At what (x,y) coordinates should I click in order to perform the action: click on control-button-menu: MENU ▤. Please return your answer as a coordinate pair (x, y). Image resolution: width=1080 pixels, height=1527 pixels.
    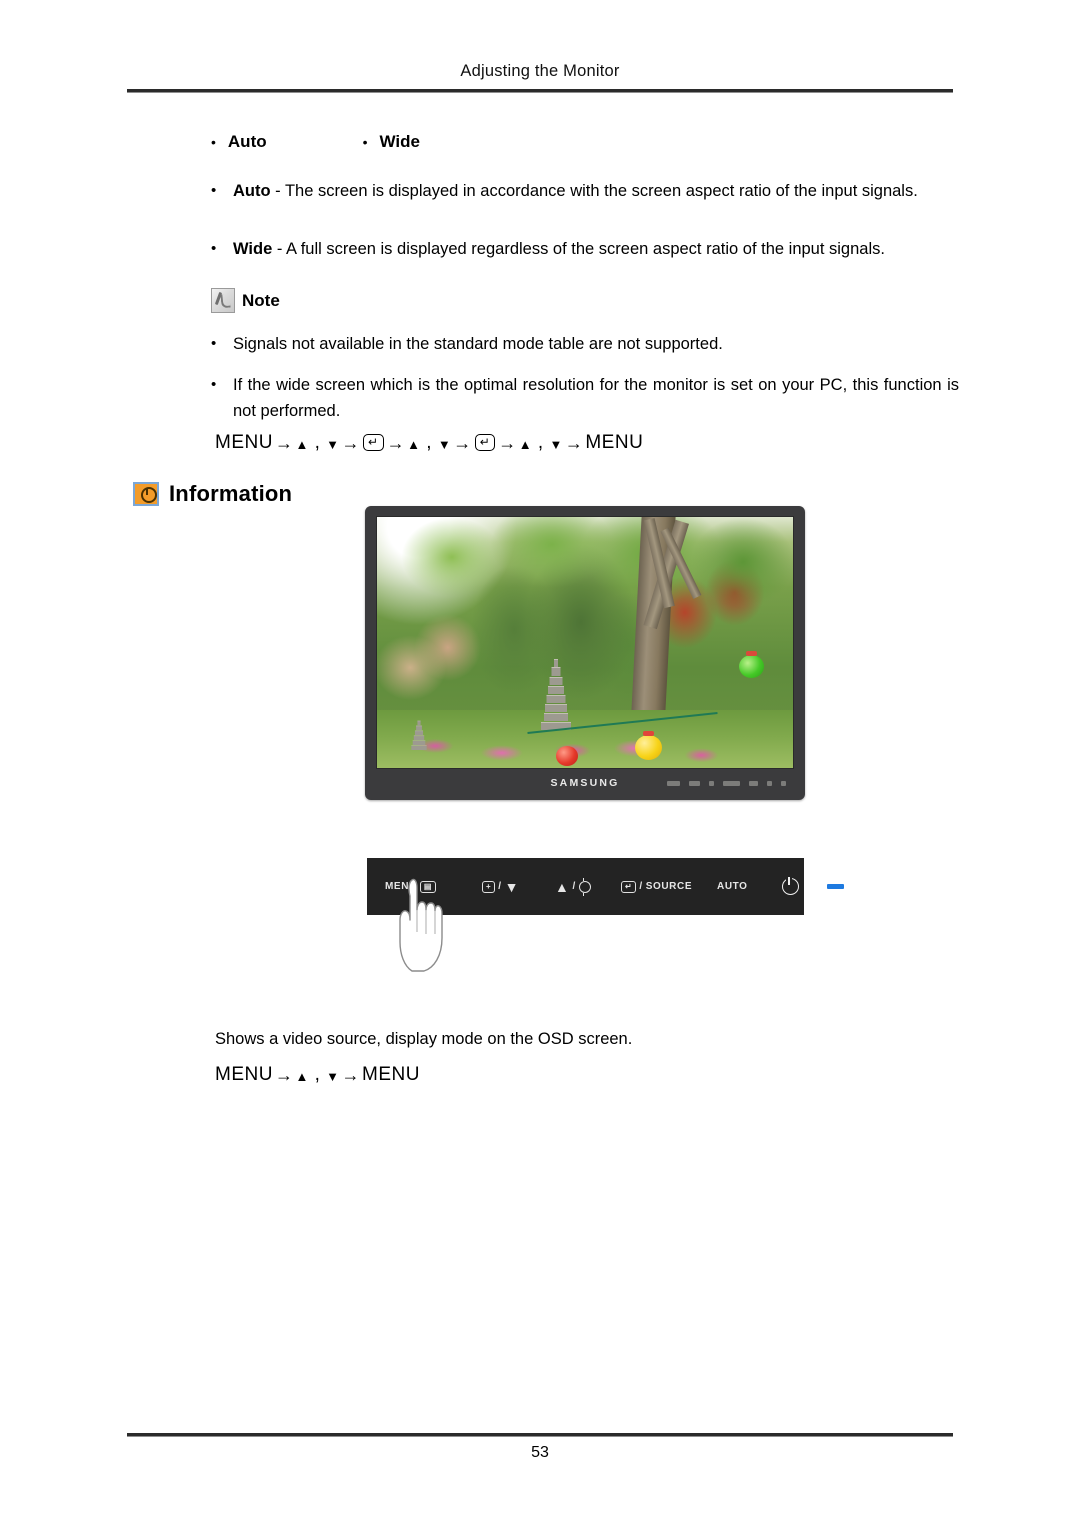
    Looking at the image, I should click on (411, 886).